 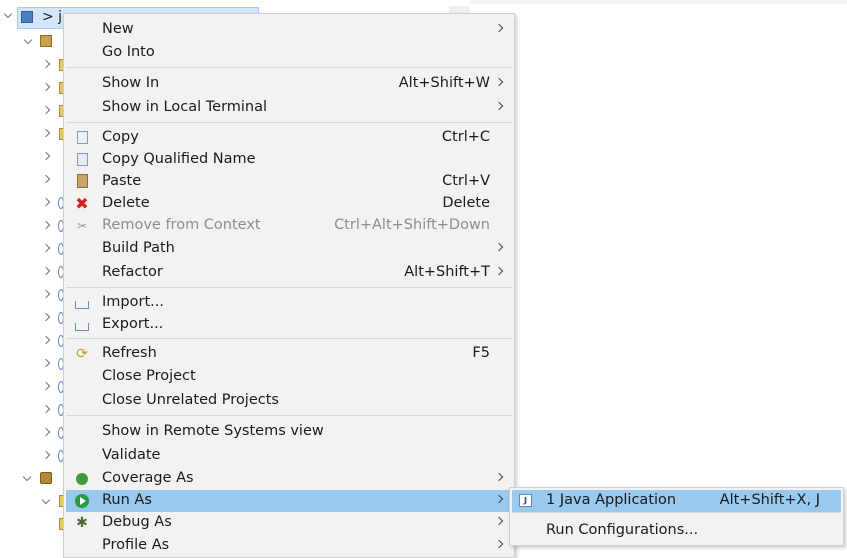 I want to click on menu-item-go-into: Go Into, so click(x=289, y=53).